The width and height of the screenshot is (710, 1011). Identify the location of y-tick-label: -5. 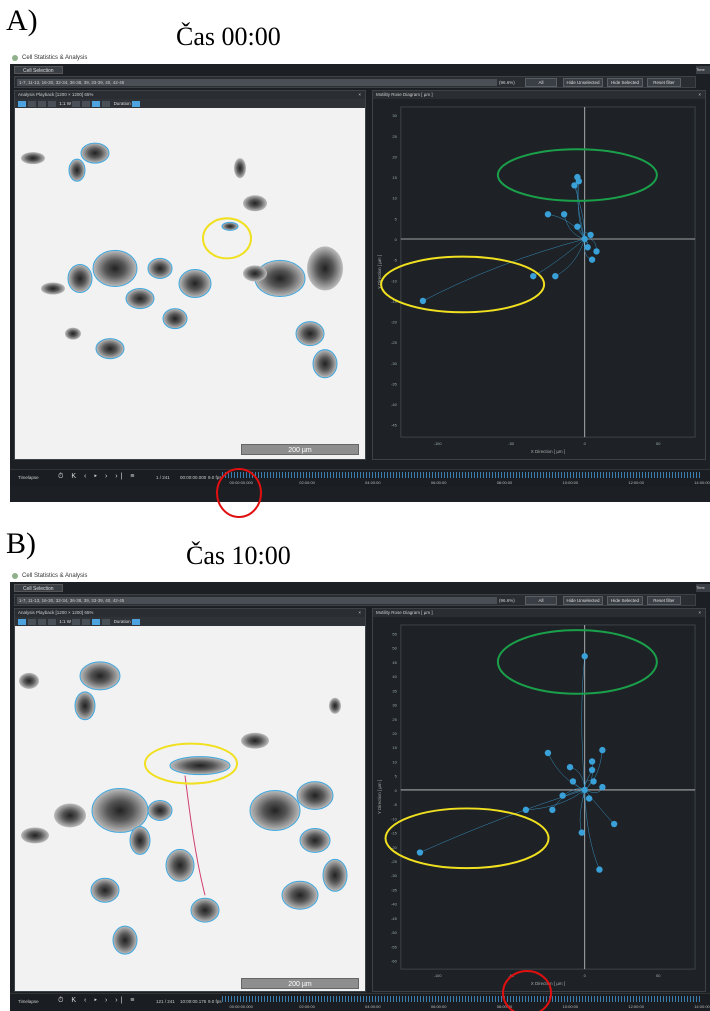
(395, 804).